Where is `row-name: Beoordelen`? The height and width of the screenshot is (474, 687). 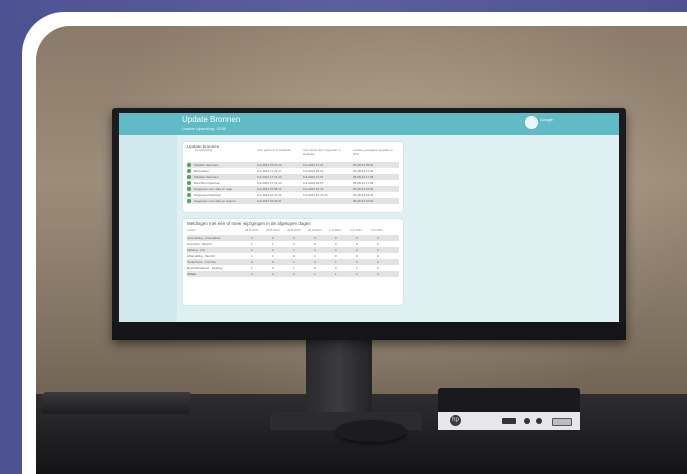
row-name: Beoordelen is located at coordinates (202, 171).